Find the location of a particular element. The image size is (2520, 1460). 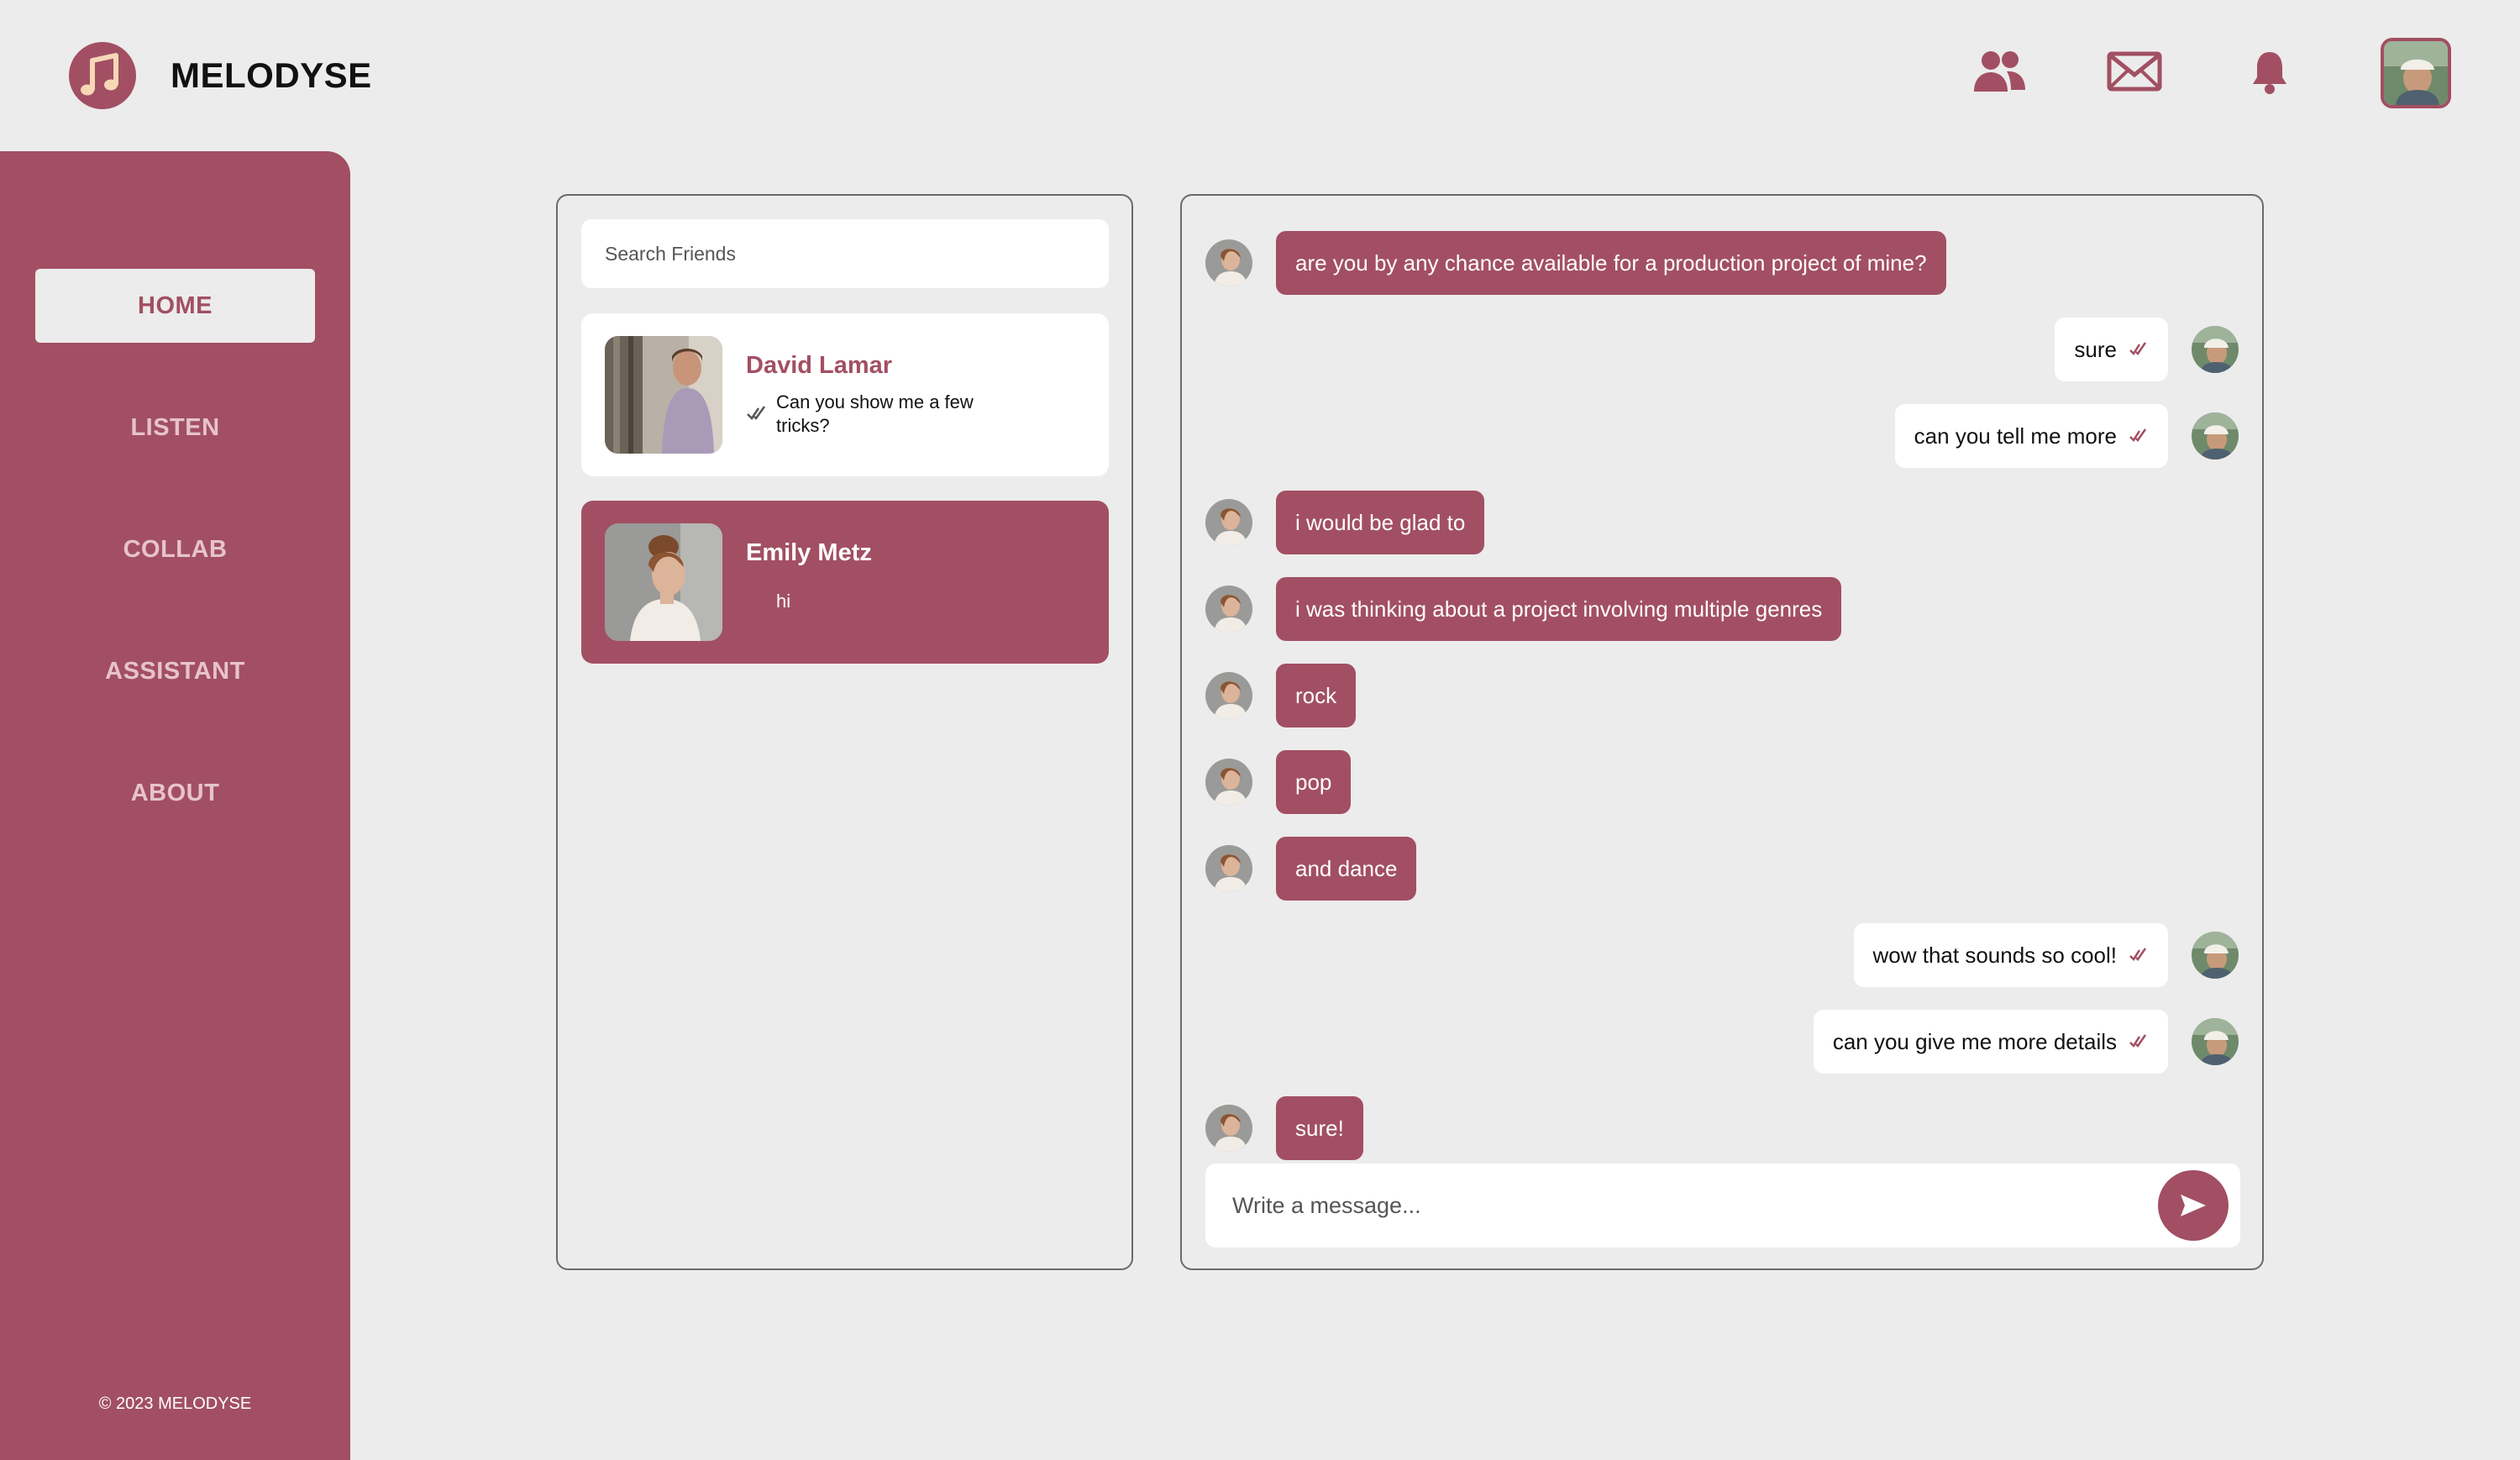

message-incoming: pop is located at coordinates (1278, 782).